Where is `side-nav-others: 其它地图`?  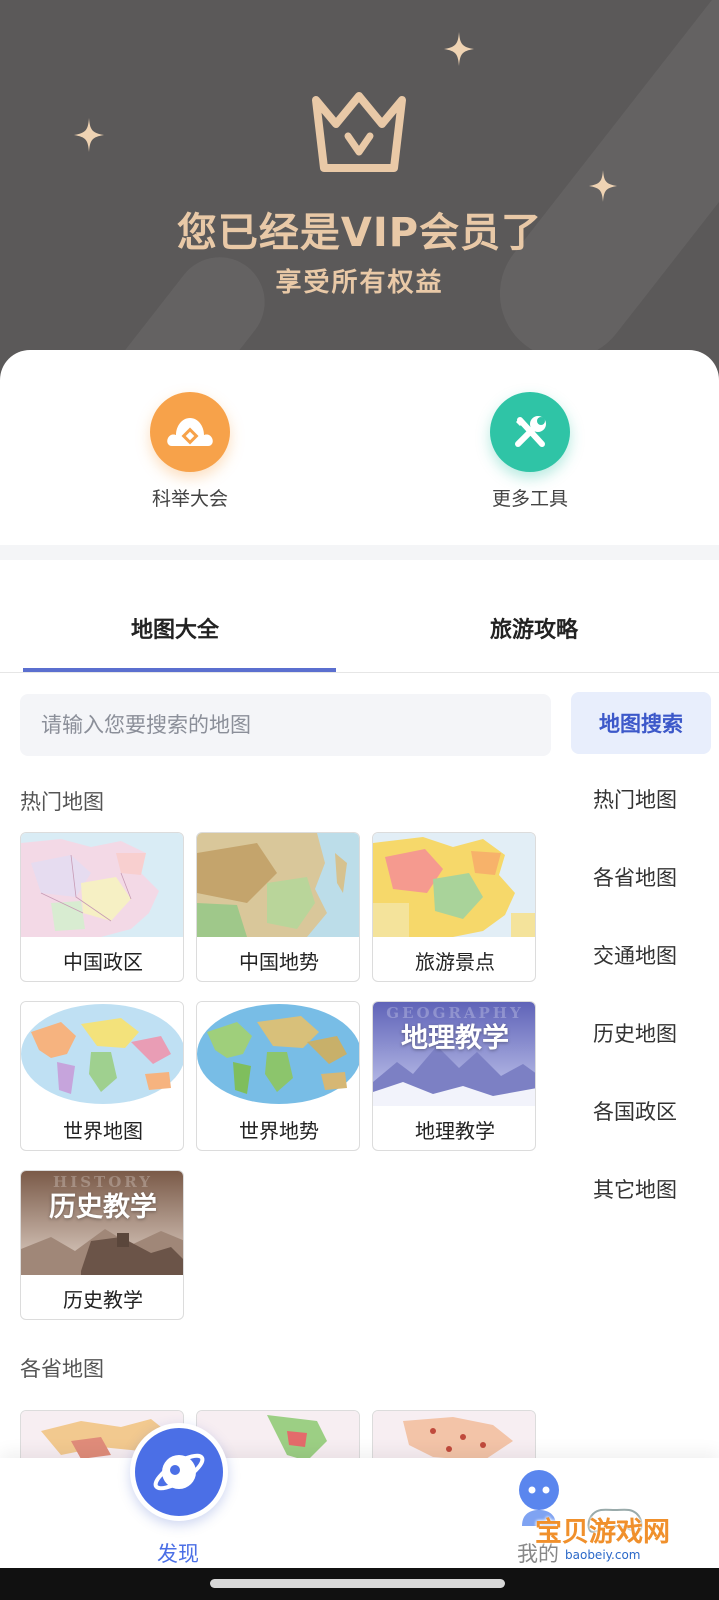
side-nav-others: 其它地图 is located at coordinates (635, 1189).